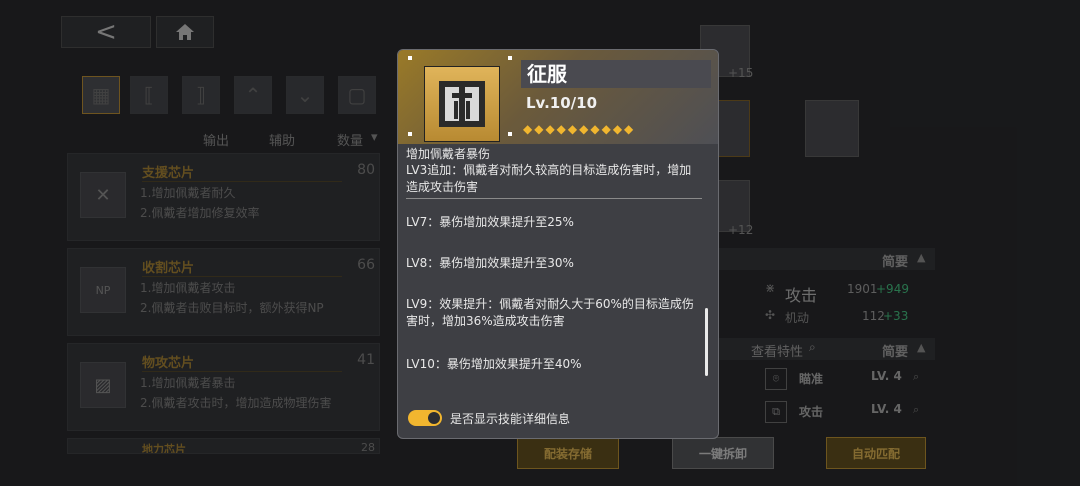 This screenshot has width=1080, height=486. Describe the element at coordinates (554, 180) in the screenshot. I see `desc-line: LV3追加：佩戴者对耐久较高的目标造成伤害时，增加造成攻击伤害` at that location.